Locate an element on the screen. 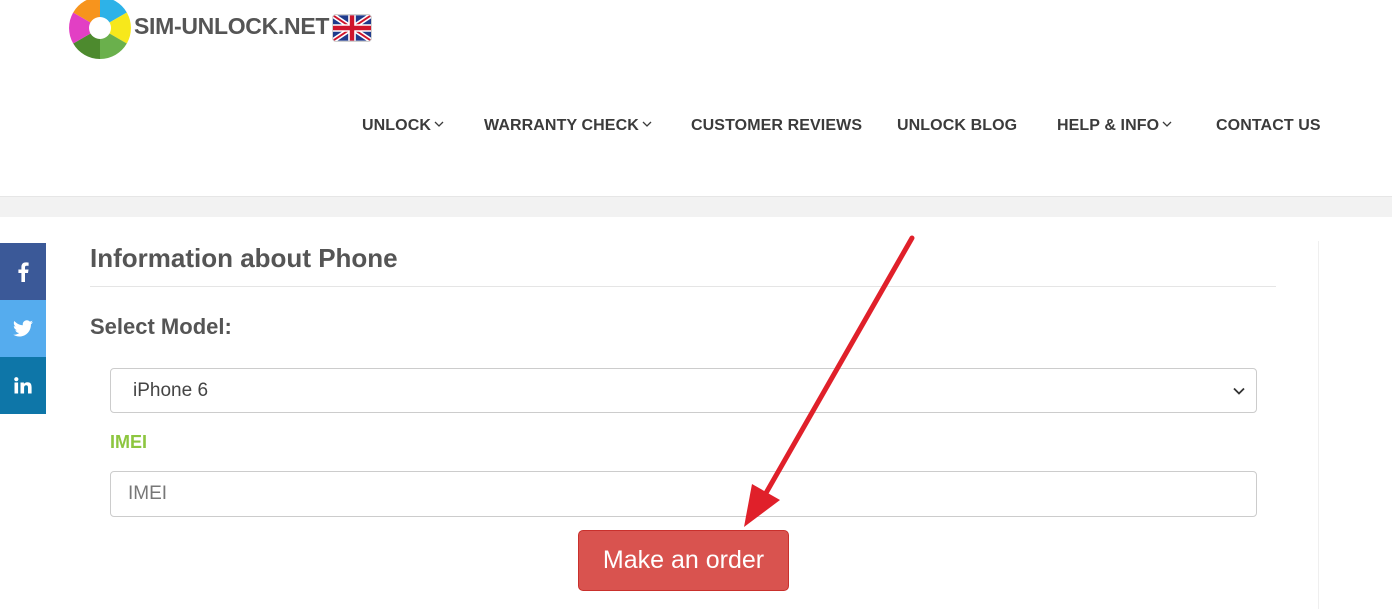  nav-item-unlock: UNLOCK is located at coordinates (403, 126).